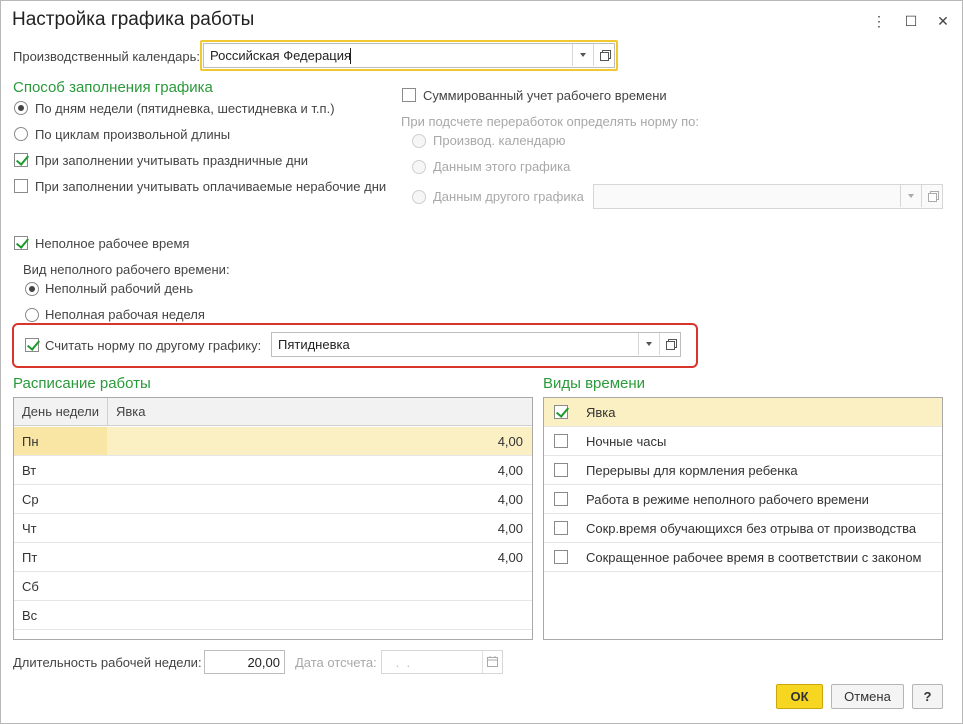  What do you see at coordinates (21, 186) in the screenshot?
I see `checkbox-paid-nonworking` at bounding box center [21, 186].